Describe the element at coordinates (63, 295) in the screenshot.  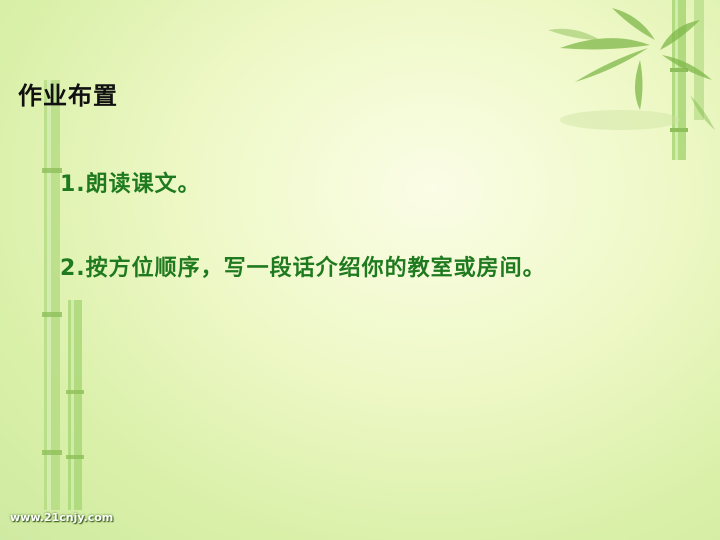
I see `left-bamboo-stalks` at that location.